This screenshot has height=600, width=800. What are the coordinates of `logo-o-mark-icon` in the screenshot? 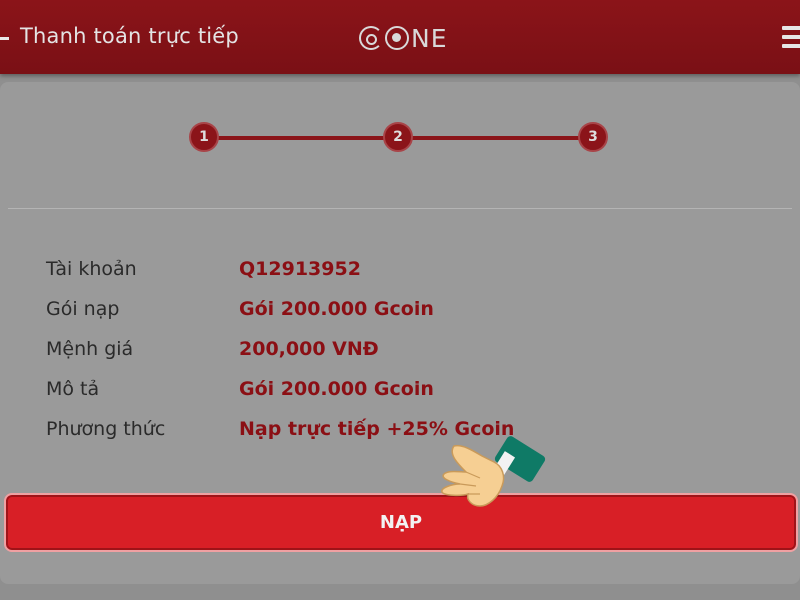 It's located at (397, 38).